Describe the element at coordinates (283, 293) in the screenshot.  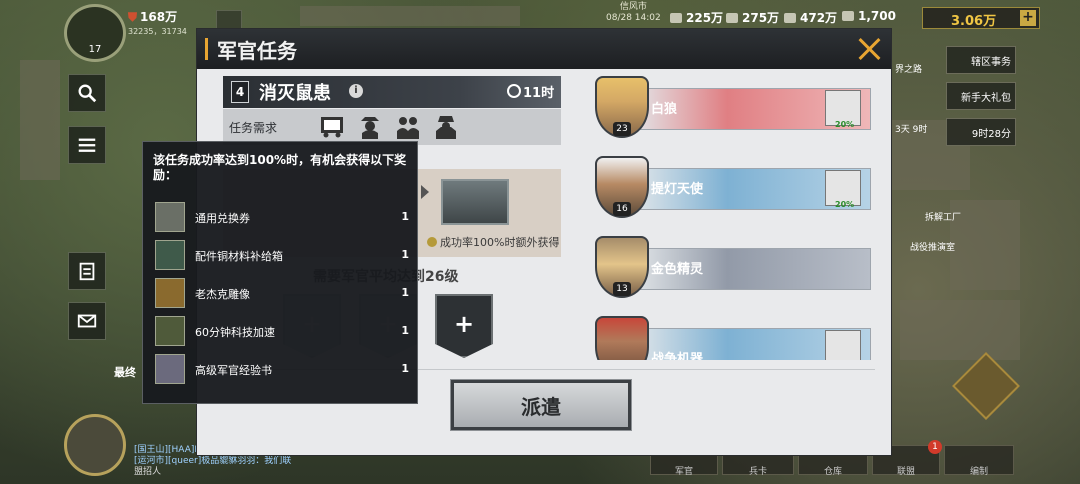
I see `reward-item: 老杰克雕像 1` at that location.